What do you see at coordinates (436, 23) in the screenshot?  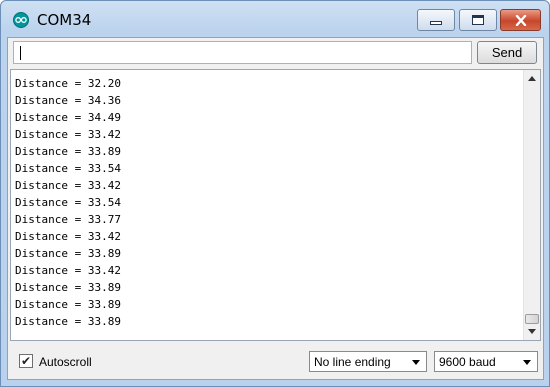 I see `minimize-icon` at bounding box center [436, 23].